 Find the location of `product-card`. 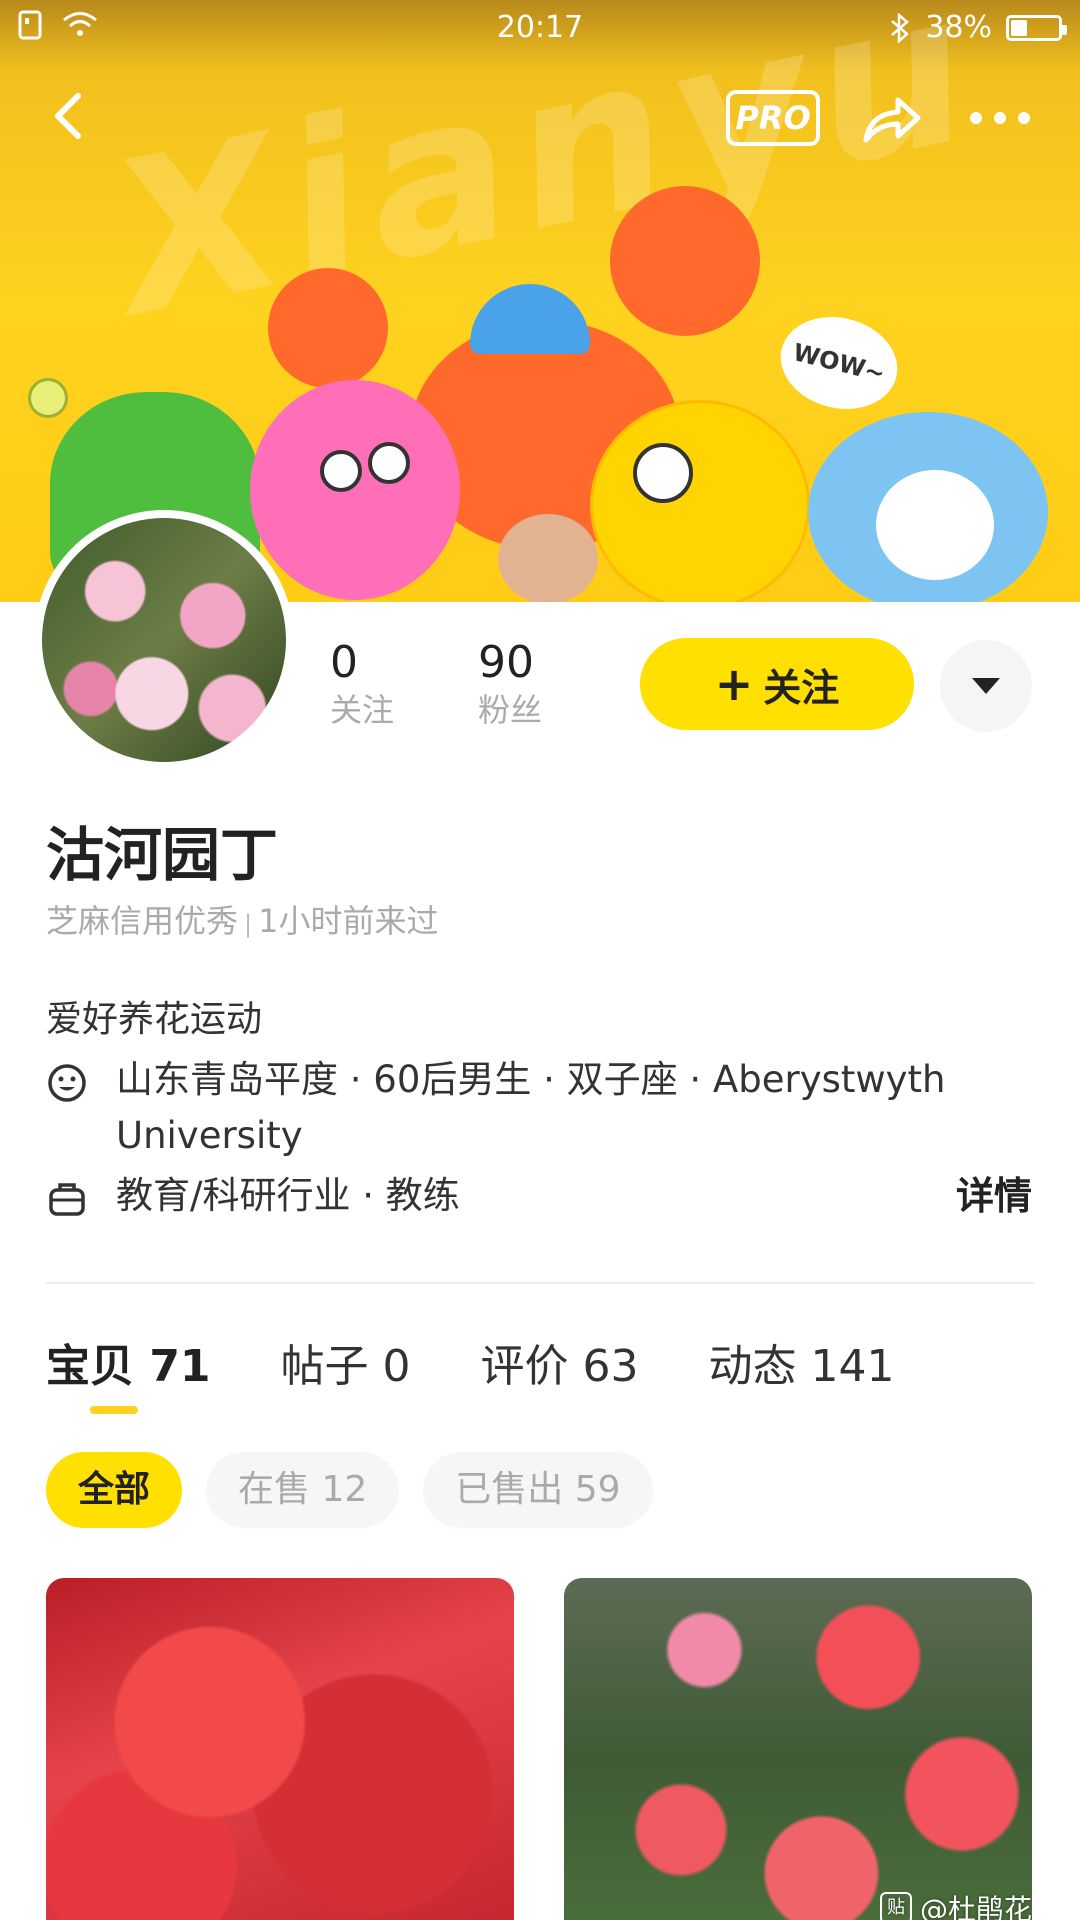

product-card is located at coordinates (280, 1749).